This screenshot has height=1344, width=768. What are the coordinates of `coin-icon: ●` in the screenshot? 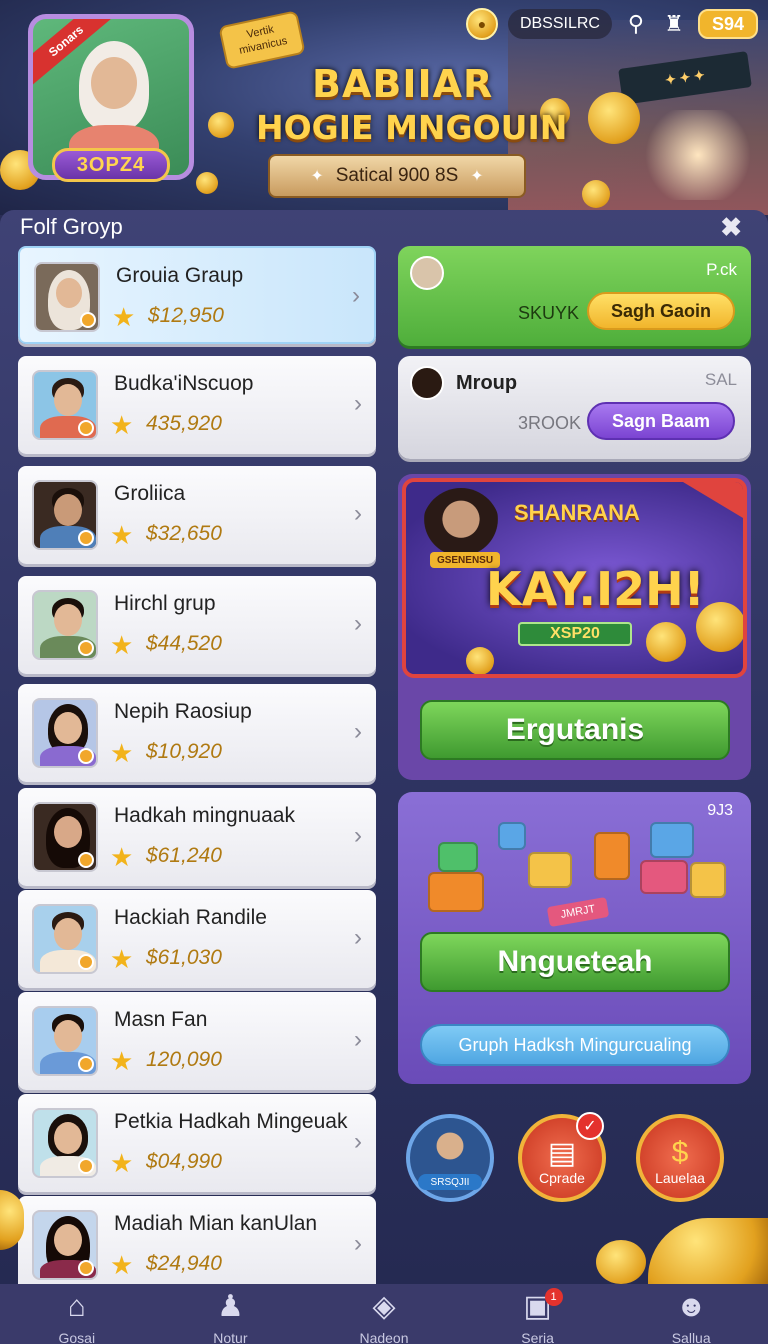 It's located at (481, 24).